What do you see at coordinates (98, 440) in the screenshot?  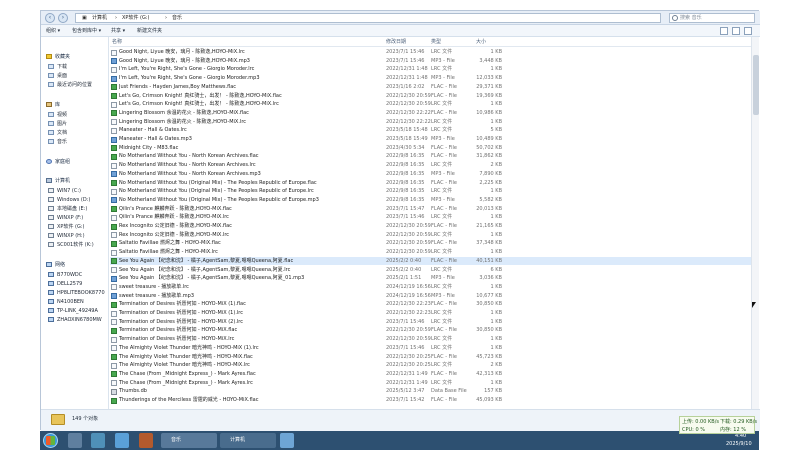 I see `settings-icon` at bounding box center [98, 440].